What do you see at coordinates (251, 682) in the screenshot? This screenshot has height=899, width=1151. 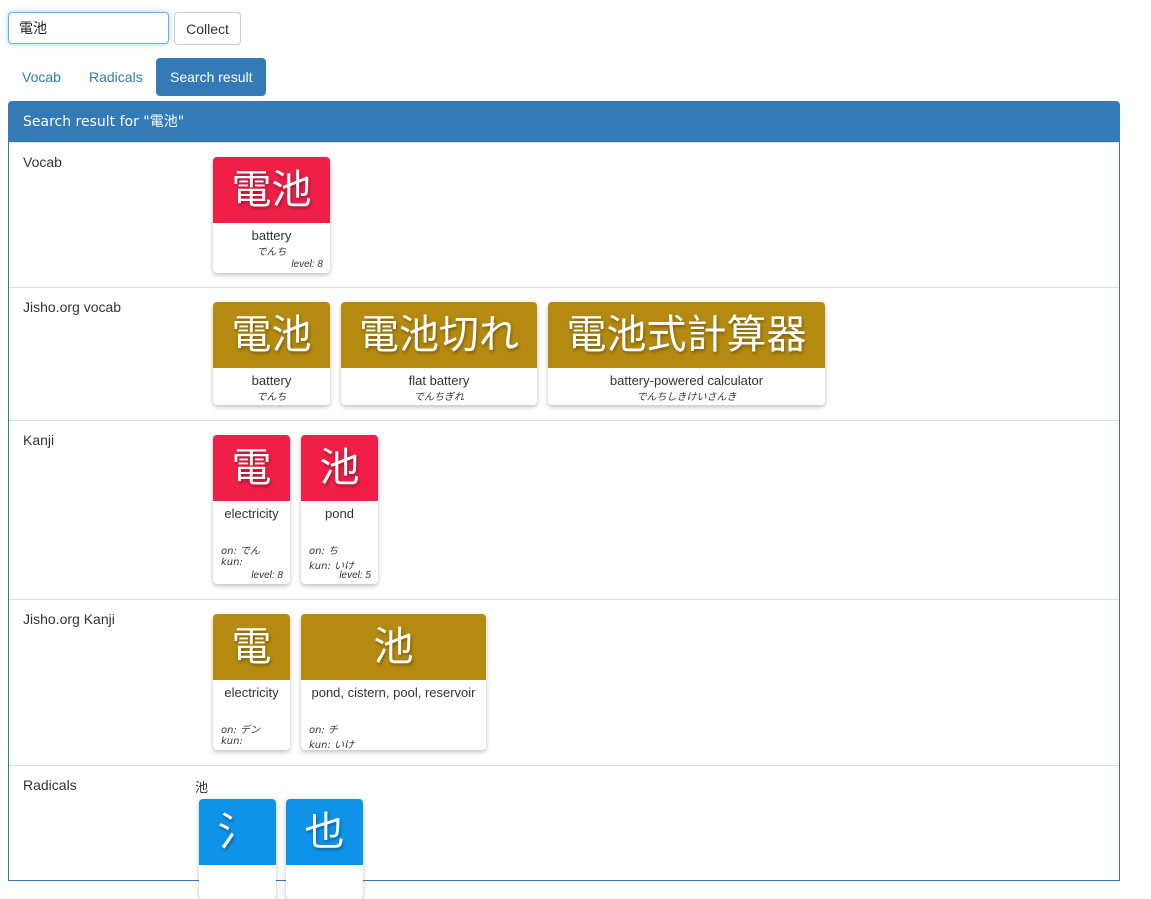 I see `jisho-kanji-card: 電 electricity on: デン kun:` at bounding box center [251, 682].